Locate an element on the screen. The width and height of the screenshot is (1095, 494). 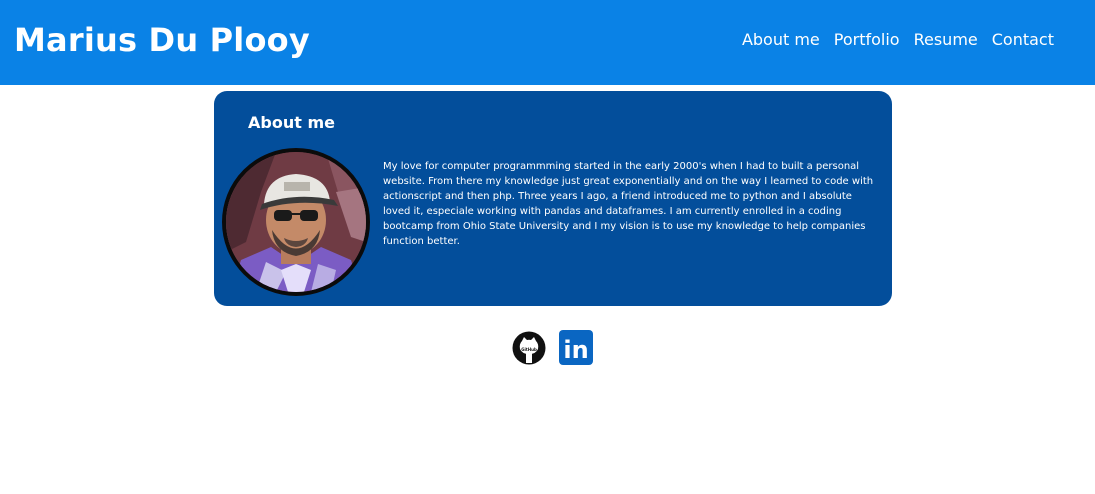
linkedin-link: in is located at coordinates (576, 347).